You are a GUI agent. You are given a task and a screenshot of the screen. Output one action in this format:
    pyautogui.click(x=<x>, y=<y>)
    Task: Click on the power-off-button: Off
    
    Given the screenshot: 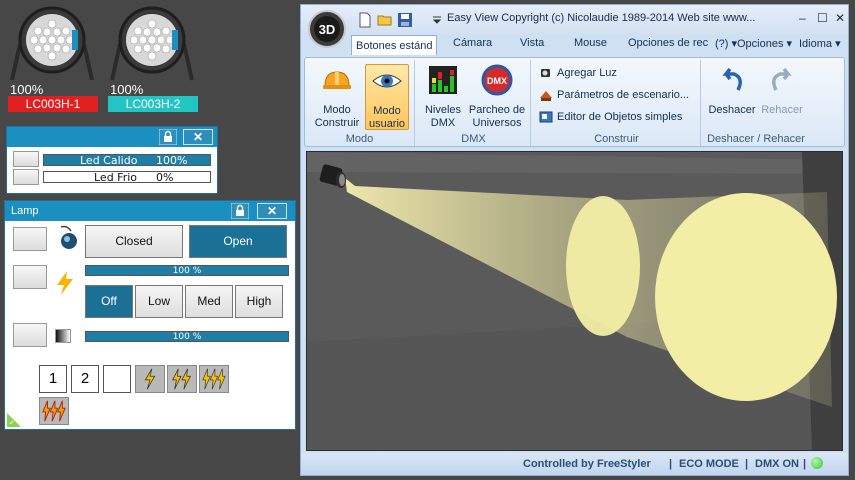 What is the action you would take?
    pyautogui.click(x=109, y=301)
    